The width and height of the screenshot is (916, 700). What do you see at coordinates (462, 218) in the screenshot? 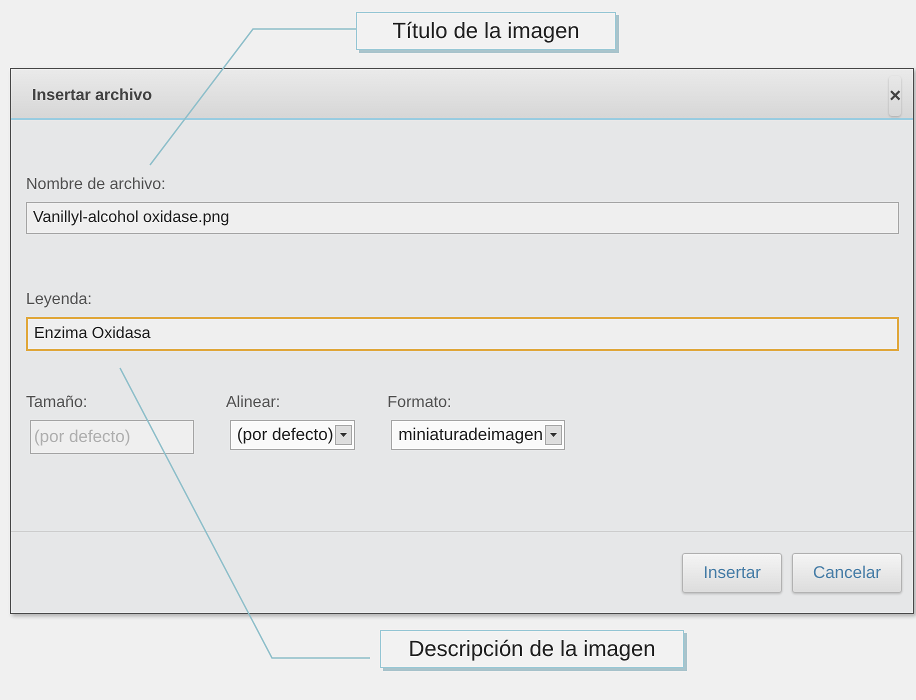
I see `input-field: Vanillyl-alcohol oxidase.png` at bounding box center [462, 218].